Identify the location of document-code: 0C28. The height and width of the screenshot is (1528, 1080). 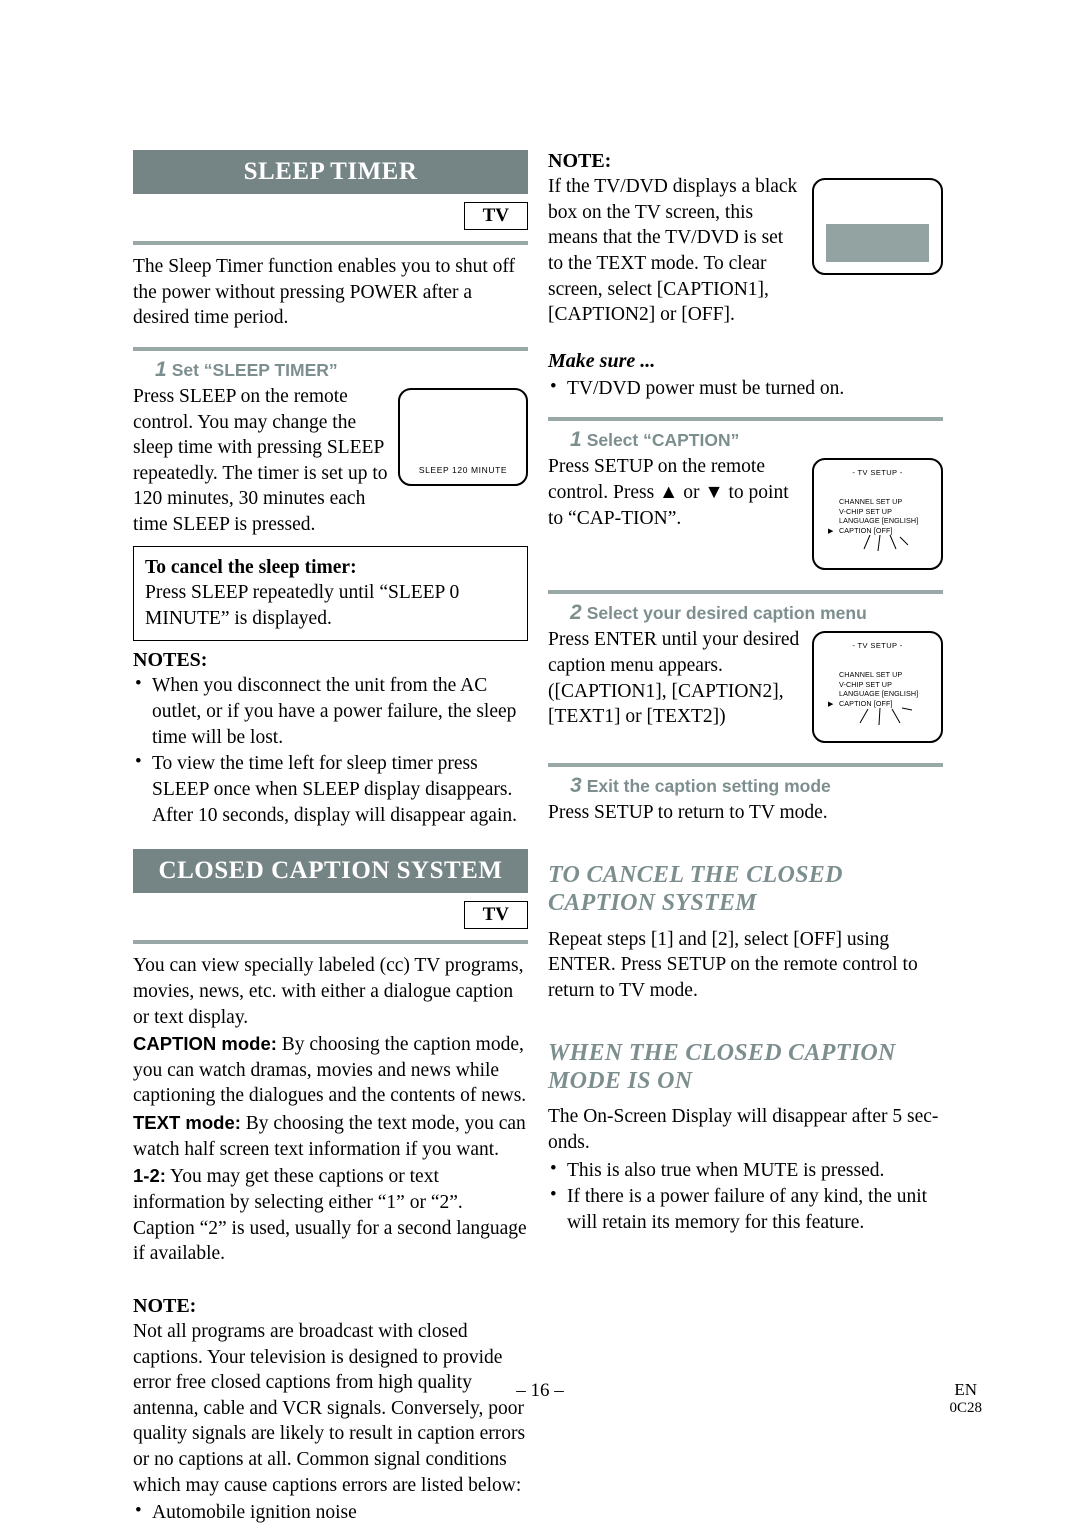
(965, 1408).